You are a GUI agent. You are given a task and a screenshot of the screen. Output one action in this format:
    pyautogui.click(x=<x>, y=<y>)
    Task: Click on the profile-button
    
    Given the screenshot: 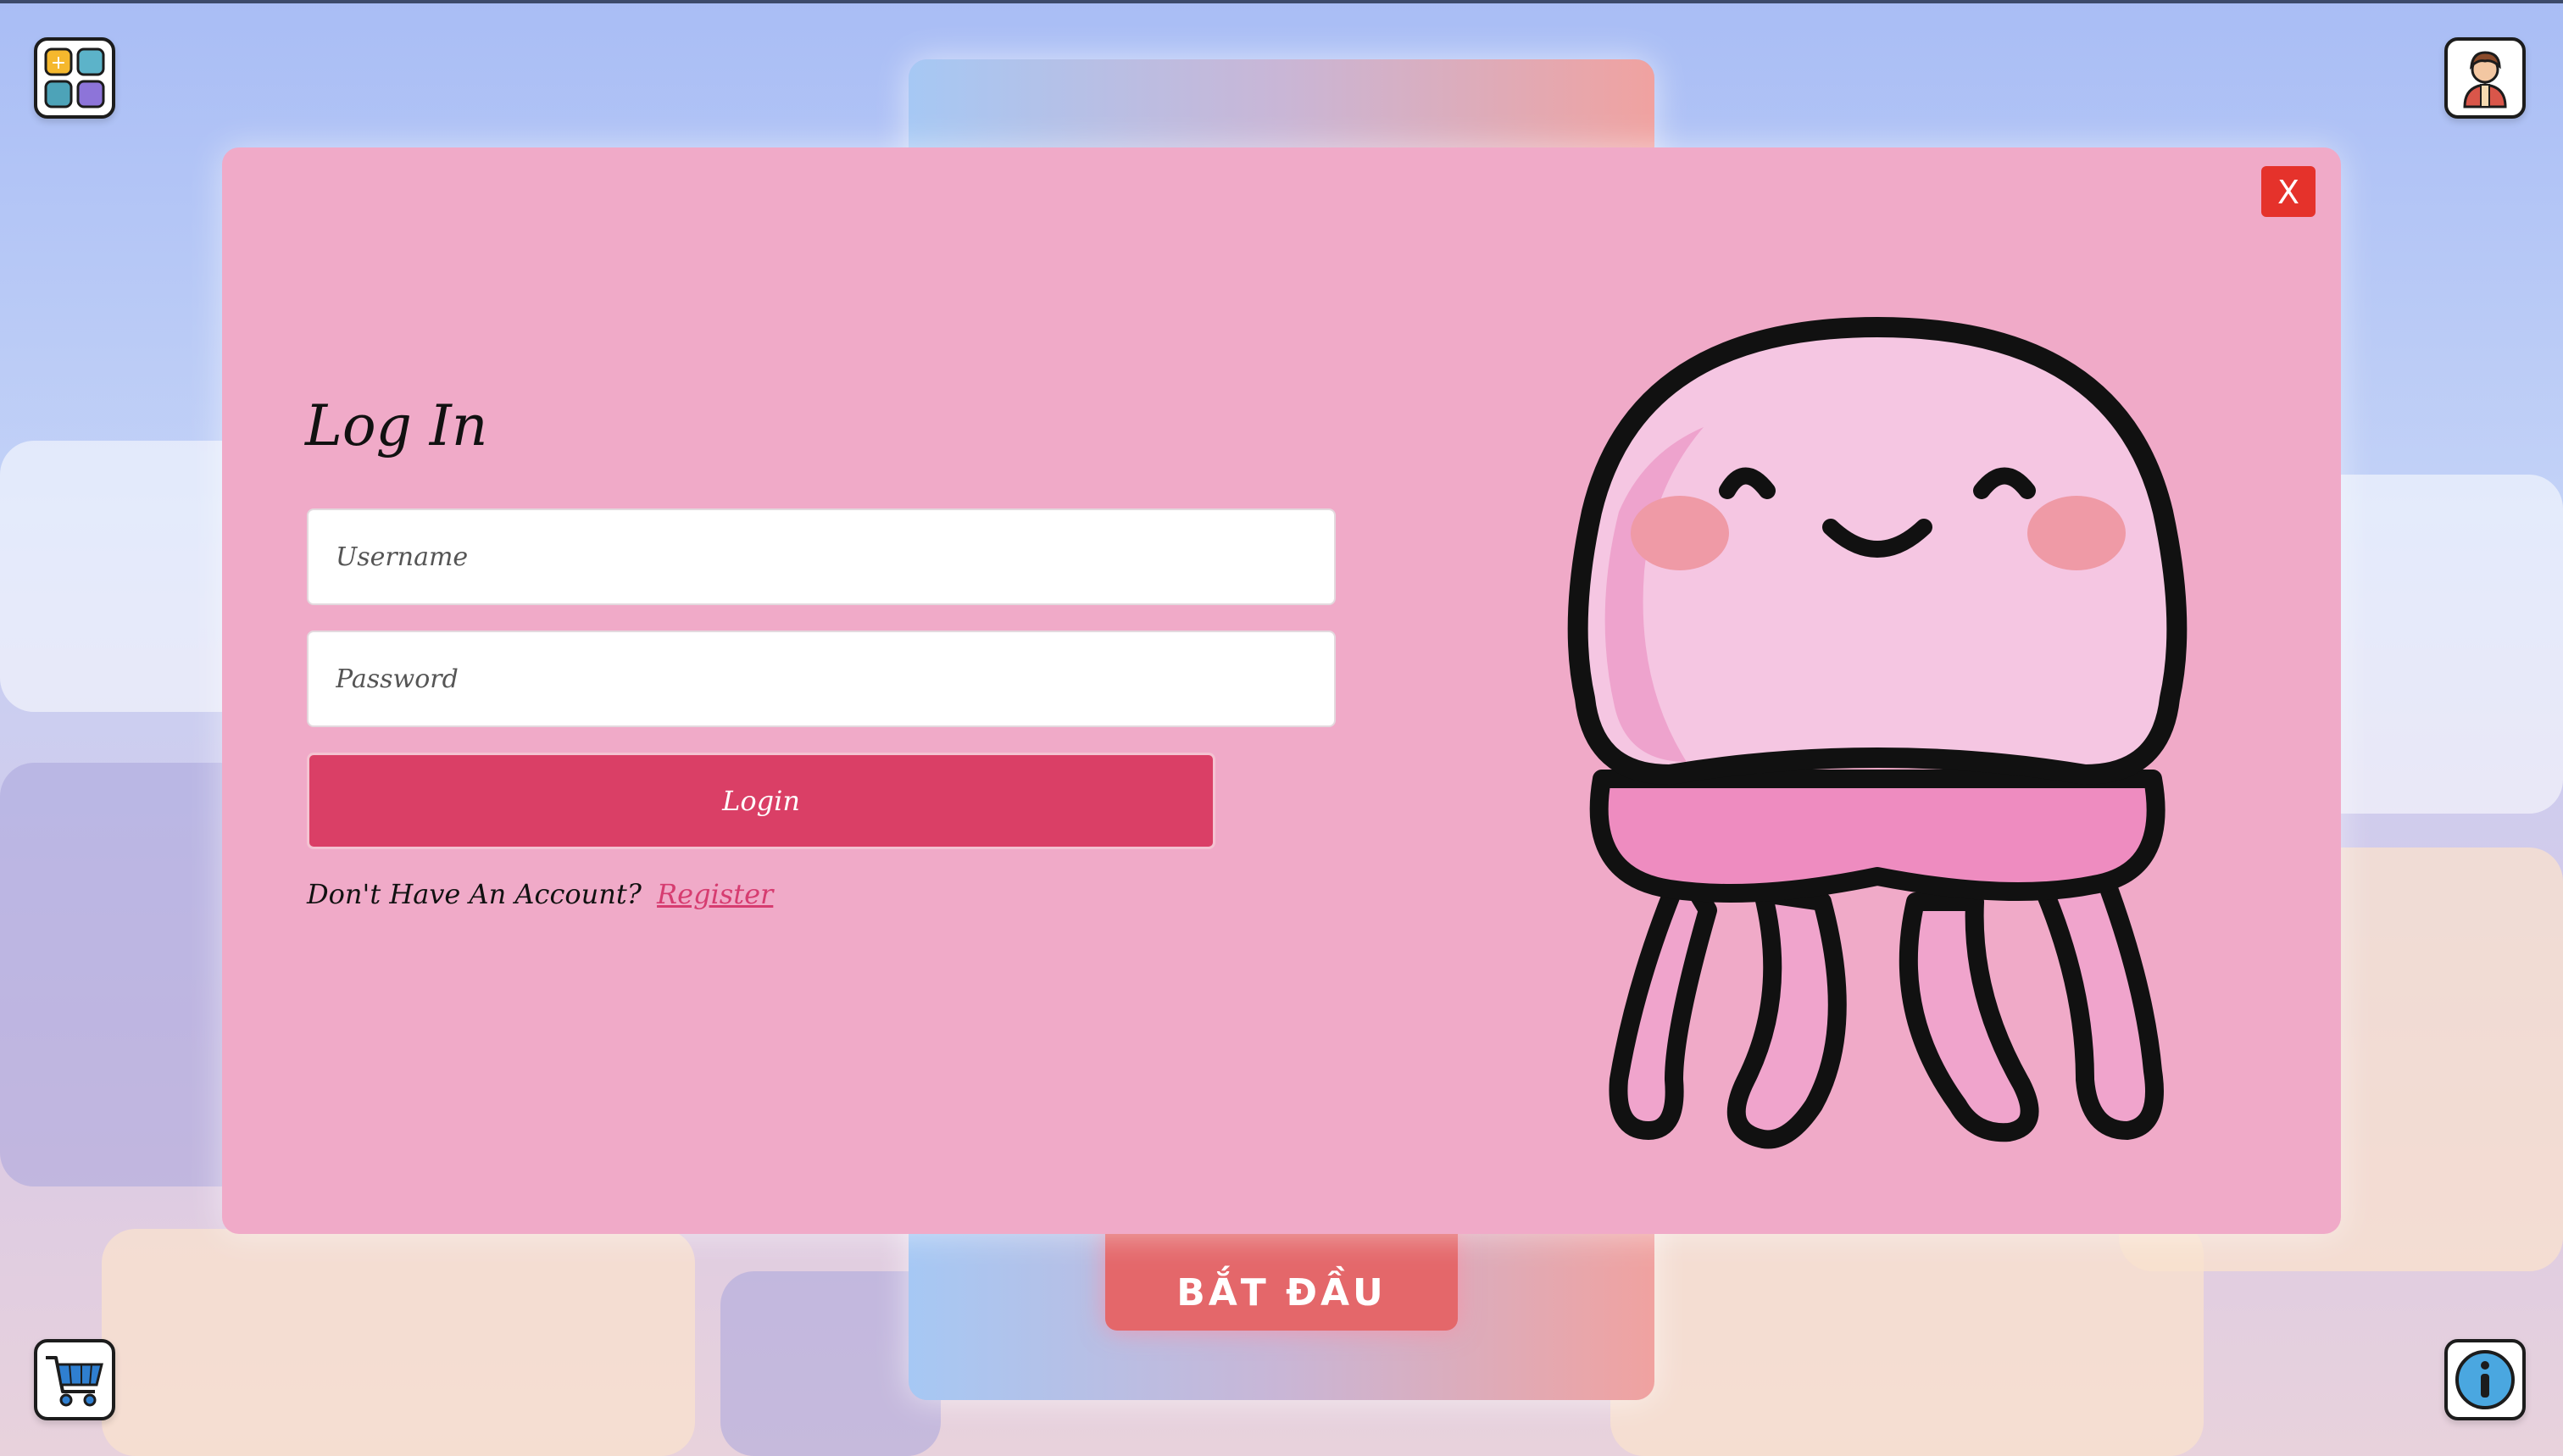 What is the action you would take?
    pyautogui.click(x=2485, y=78)
    